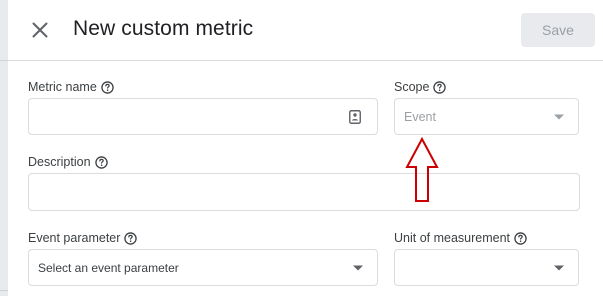 Image resolution: width=603 pixels, height=296 pixels. Describe the element at coordinates (108, 267) in the screenshot. I see `event-parameter-placeholder: Select an event parameter` at that location.